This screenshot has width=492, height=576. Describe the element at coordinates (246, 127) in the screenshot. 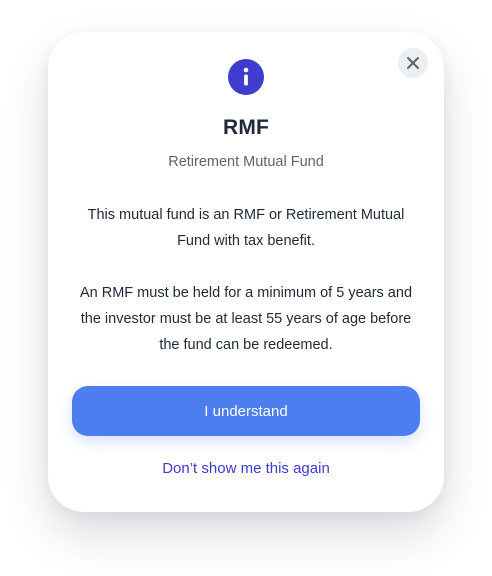

I see `dialog-title: RMF` at that location.